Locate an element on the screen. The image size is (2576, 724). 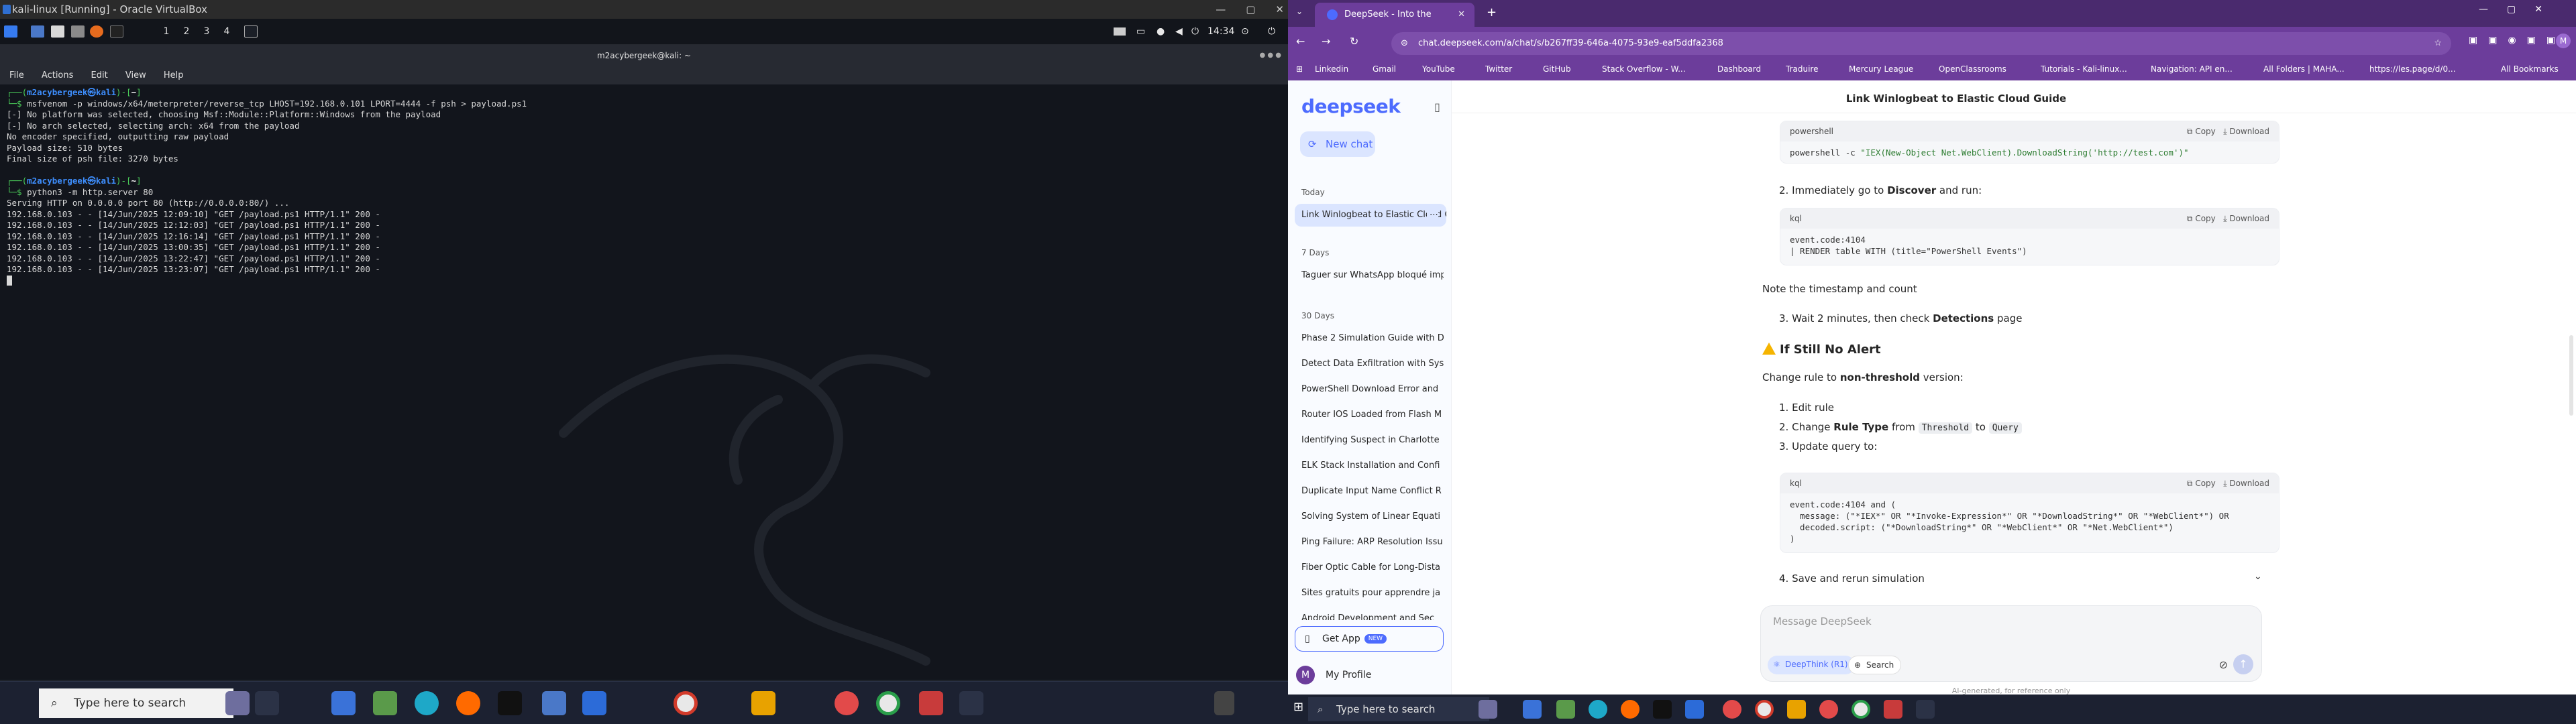
scroll-down-icon: ⌄ is located at coordinates (2258, 576).